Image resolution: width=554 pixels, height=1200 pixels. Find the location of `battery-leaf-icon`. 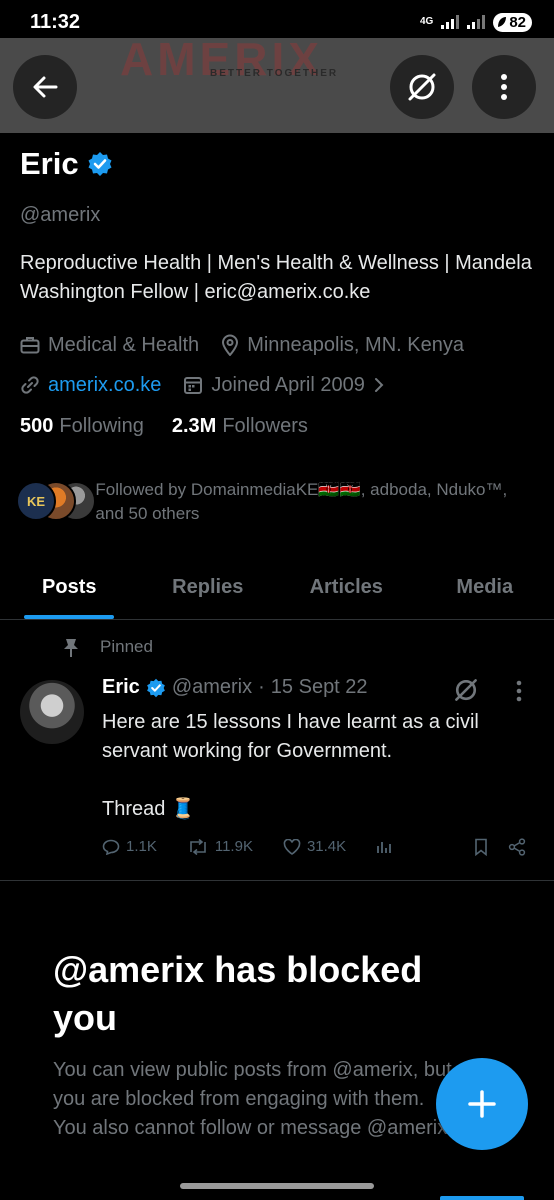

battery-leaf-icon is located at coordinates (502, 22).